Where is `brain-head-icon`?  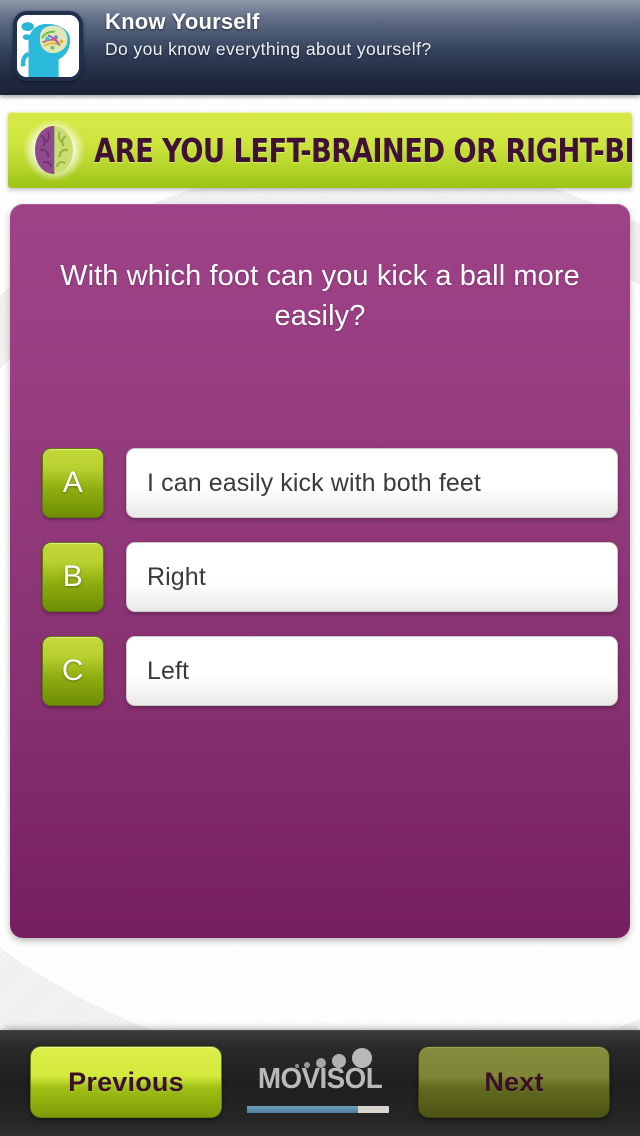 brain-head-icon is located at coordinates (48, 46).